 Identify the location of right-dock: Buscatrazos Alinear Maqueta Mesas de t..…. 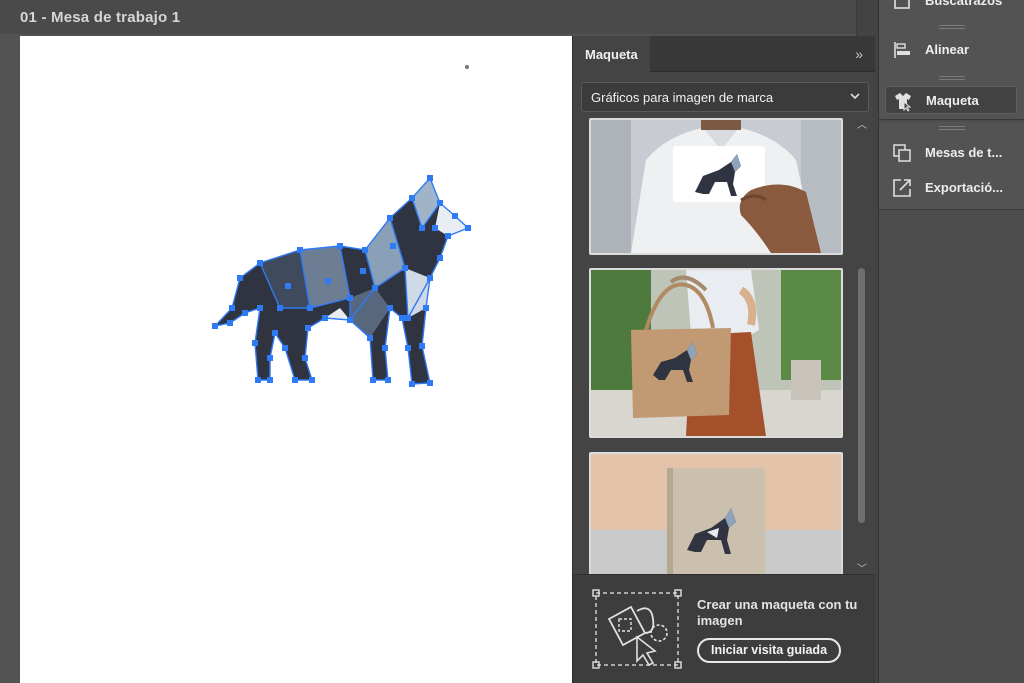
(951, 341).